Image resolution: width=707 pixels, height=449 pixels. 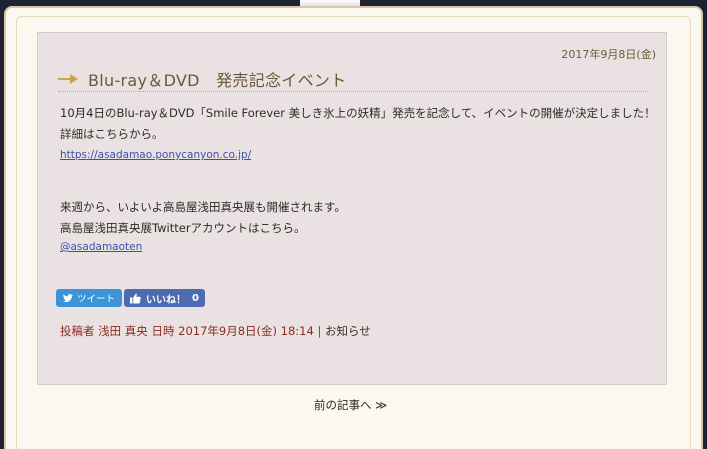 What do you see at coordinates (608, 54) in the screenshot?
I see `post-date: 2017年9月8日(金)` at bounding box center [608, 54].